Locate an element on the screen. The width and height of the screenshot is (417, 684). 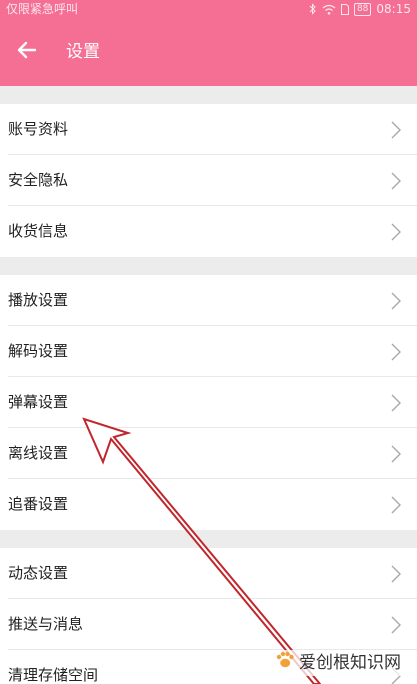
settings-item-shipping-info: 收货信息 is located at coordinates (208, 231).